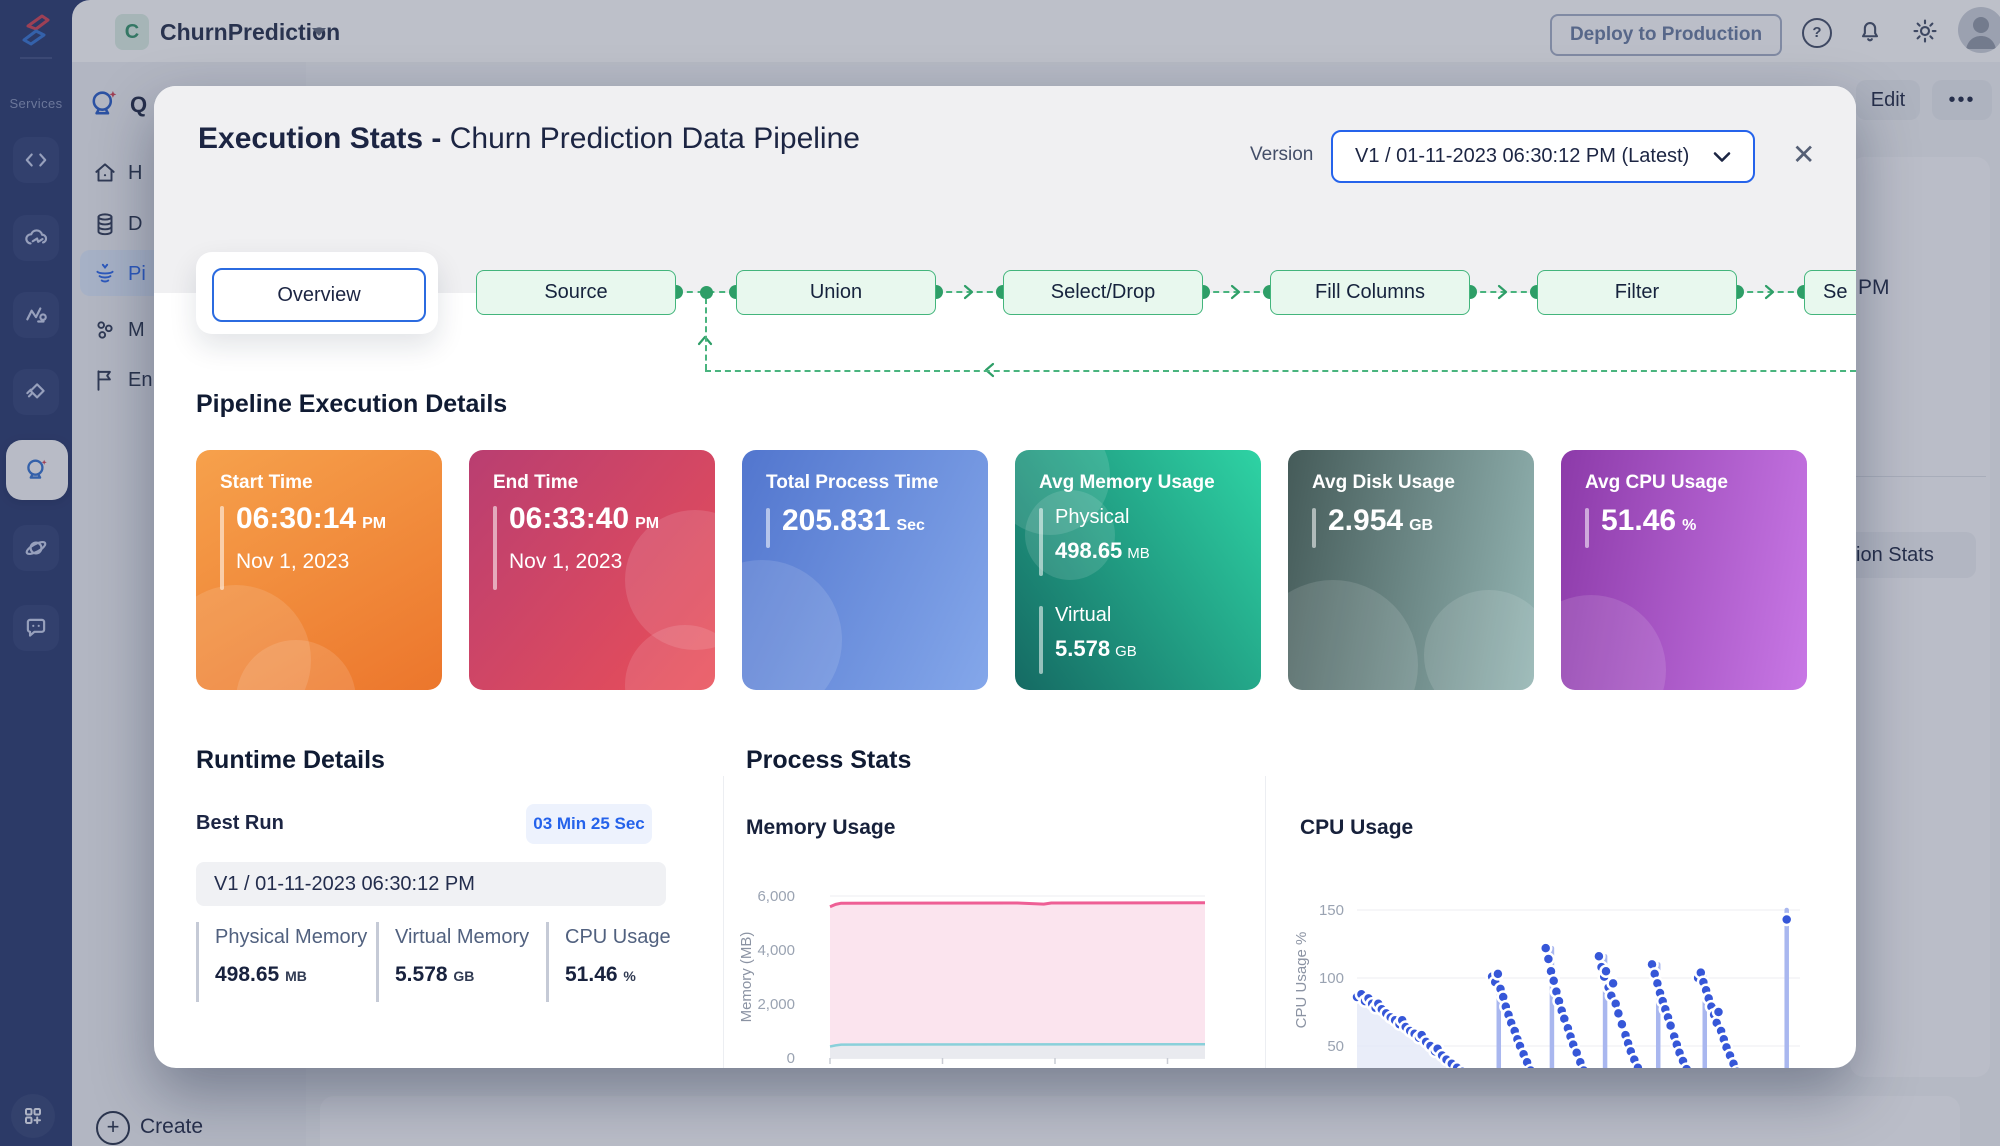 Image resolution: width=2000 pixels, height=1146 pixels. I want to click on section-divider, so click(723, 922).